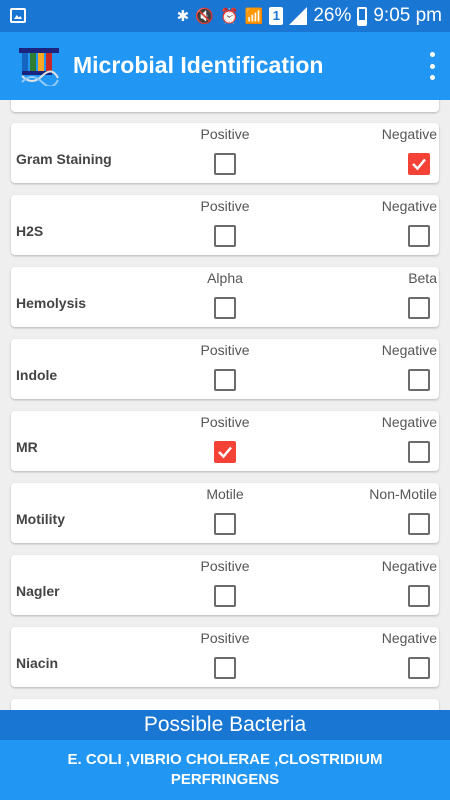  I want to click on test-name: Hemolysis, so click(51, 303).